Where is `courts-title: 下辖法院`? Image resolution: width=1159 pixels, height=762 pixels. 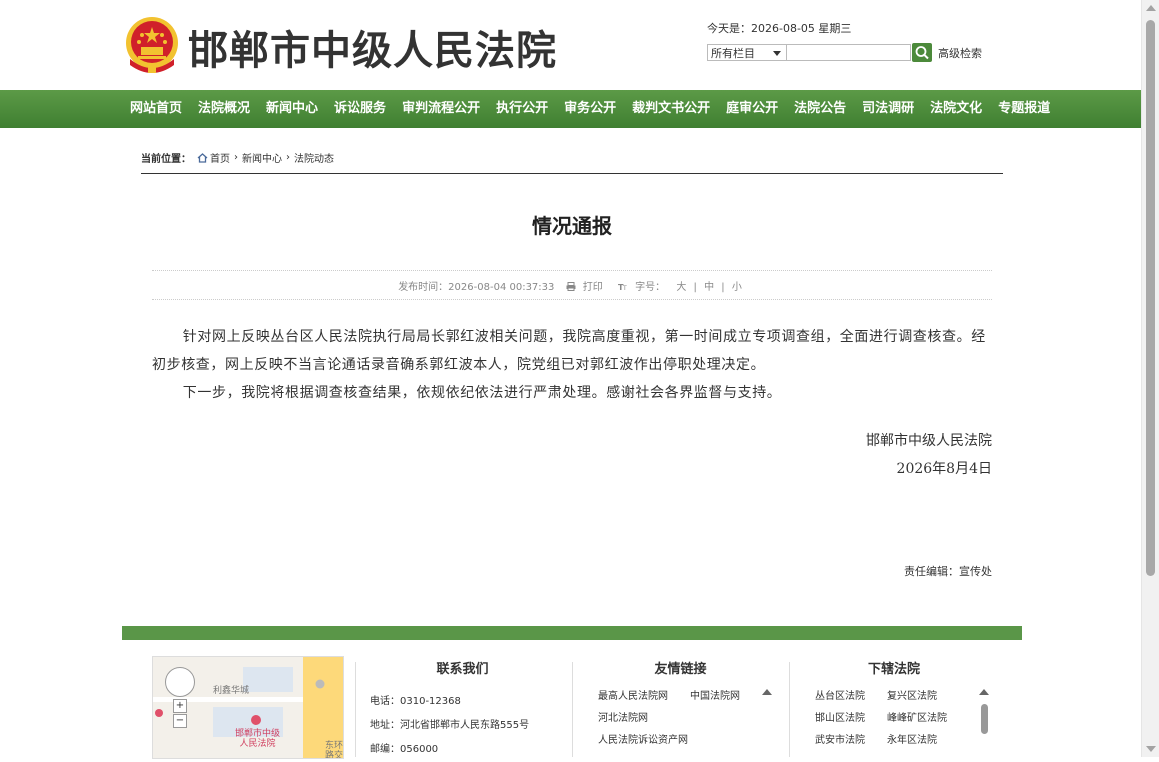
courts-title: 下辖法院 is located at coordinates (893, 669).